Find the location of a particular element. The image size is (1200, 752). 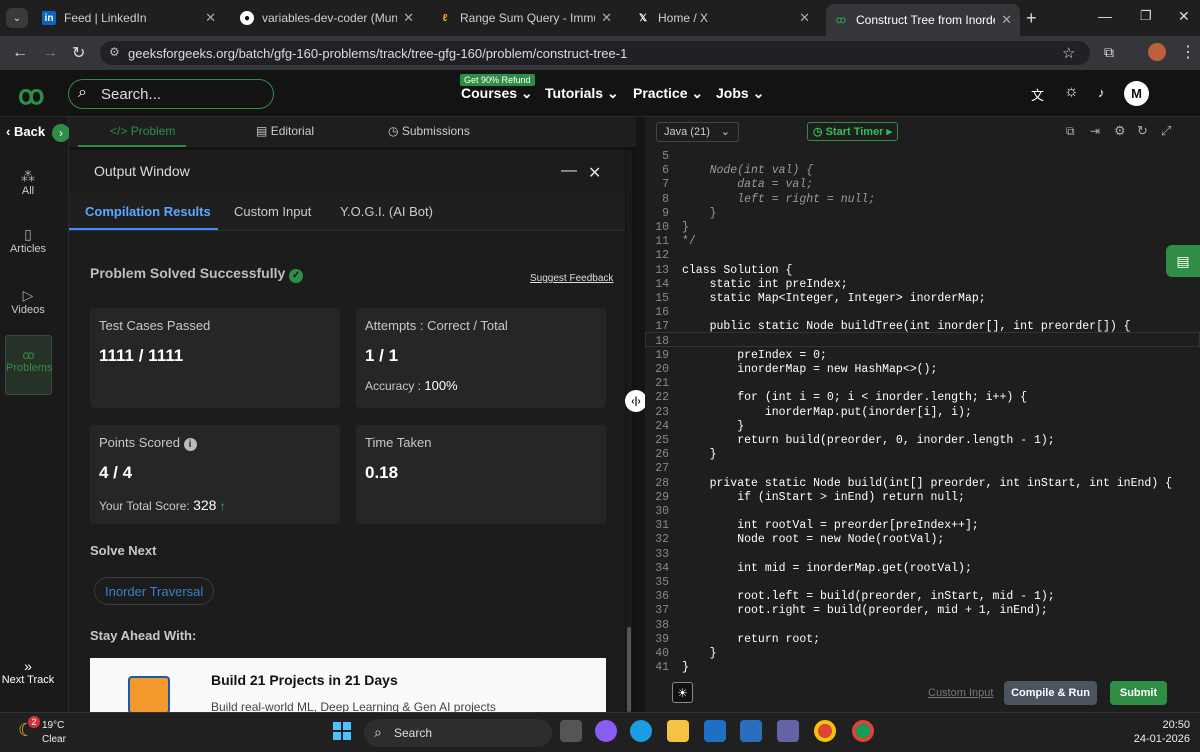

tab-submissions: ◷ Submissions is located at coordinates (429, 131).